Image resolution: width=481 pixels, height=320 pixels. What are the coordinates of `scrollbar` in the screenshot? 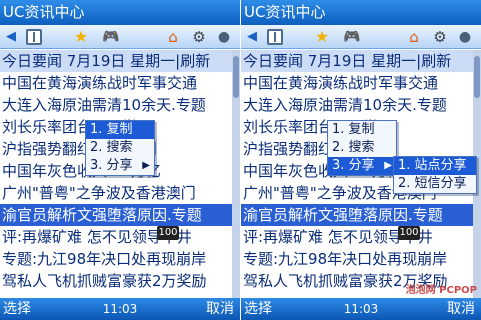 It's located at (236, 174).